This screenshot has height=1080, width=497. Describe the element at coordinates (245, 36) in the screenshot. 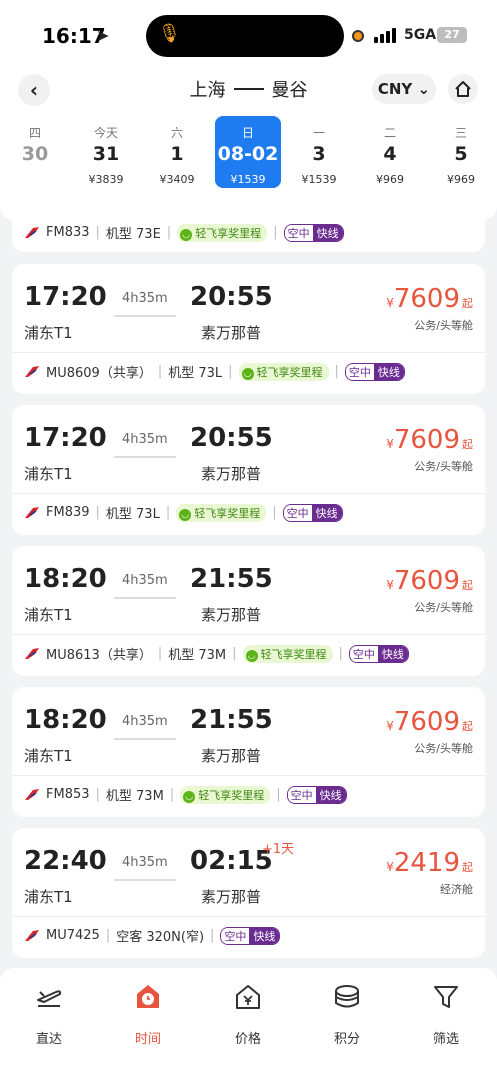

I see `dynamic-island: 🎙` at that location.